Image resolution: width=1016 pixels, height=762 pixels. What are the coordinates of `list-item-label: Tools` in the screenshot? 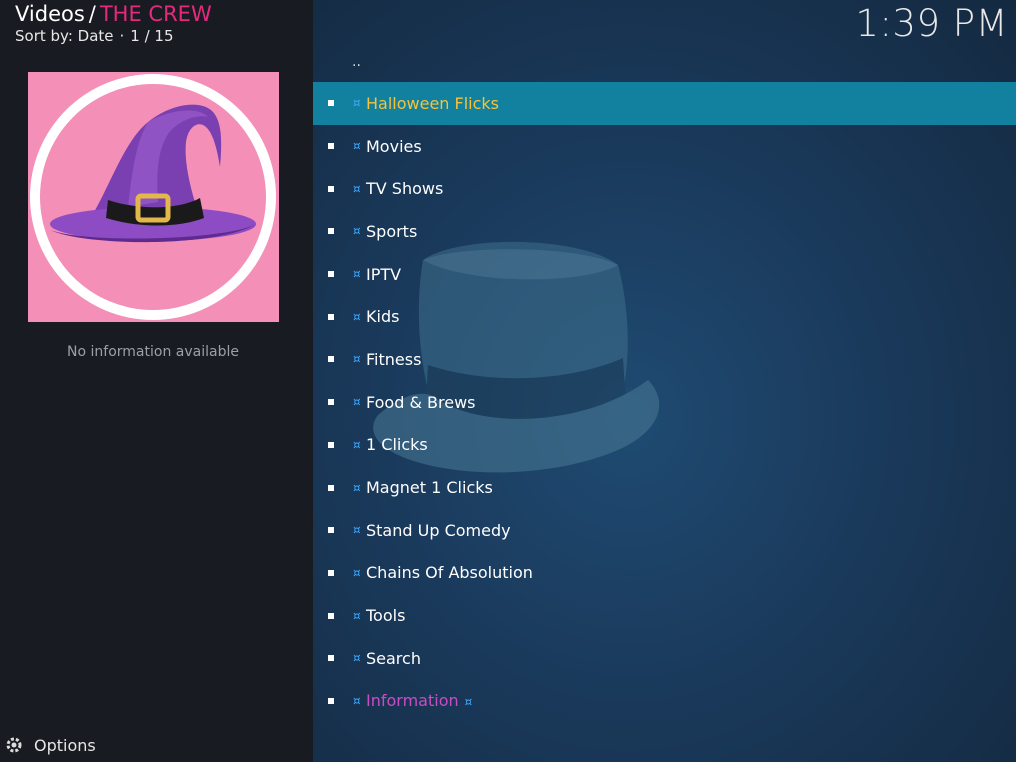 It's located at (386, 616).